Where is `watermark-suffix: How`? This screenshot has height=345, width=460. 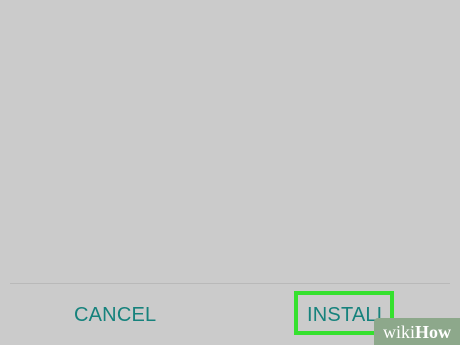 watermark-suffix: How is located at coordinates (433, 331).